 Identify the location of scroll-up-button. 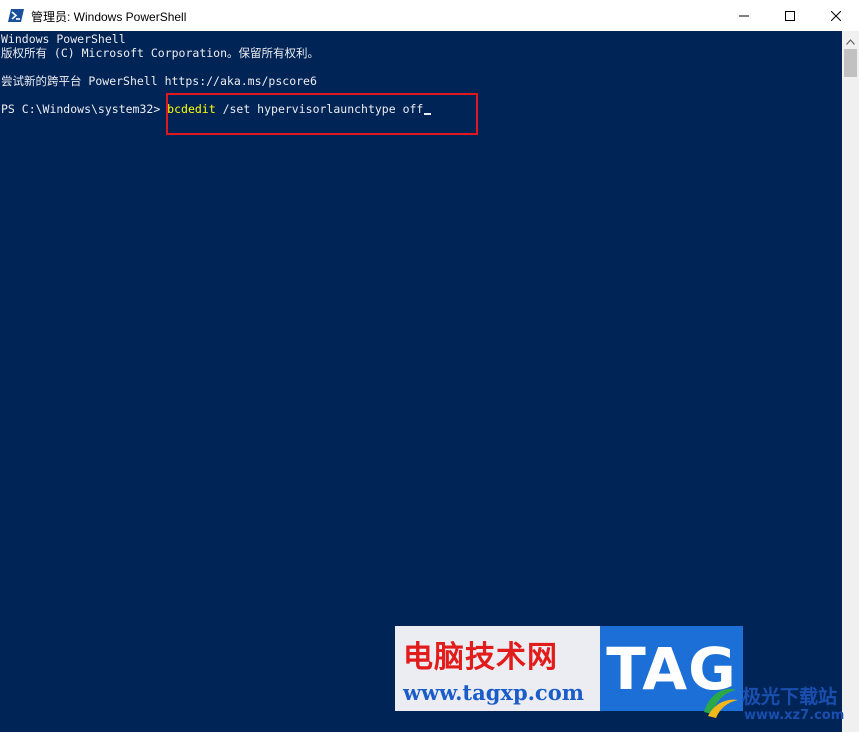
(850, 39).